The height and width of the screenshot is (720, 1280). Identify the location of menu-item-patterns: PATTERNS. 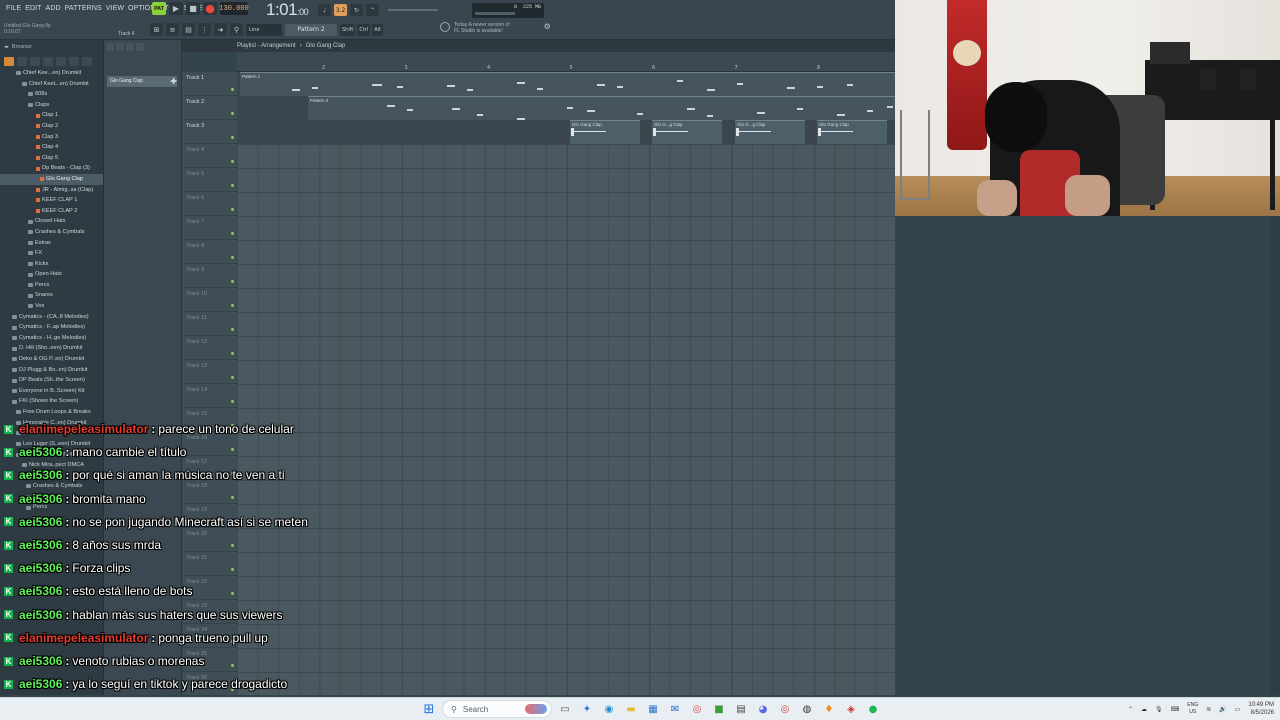
(83, 8).